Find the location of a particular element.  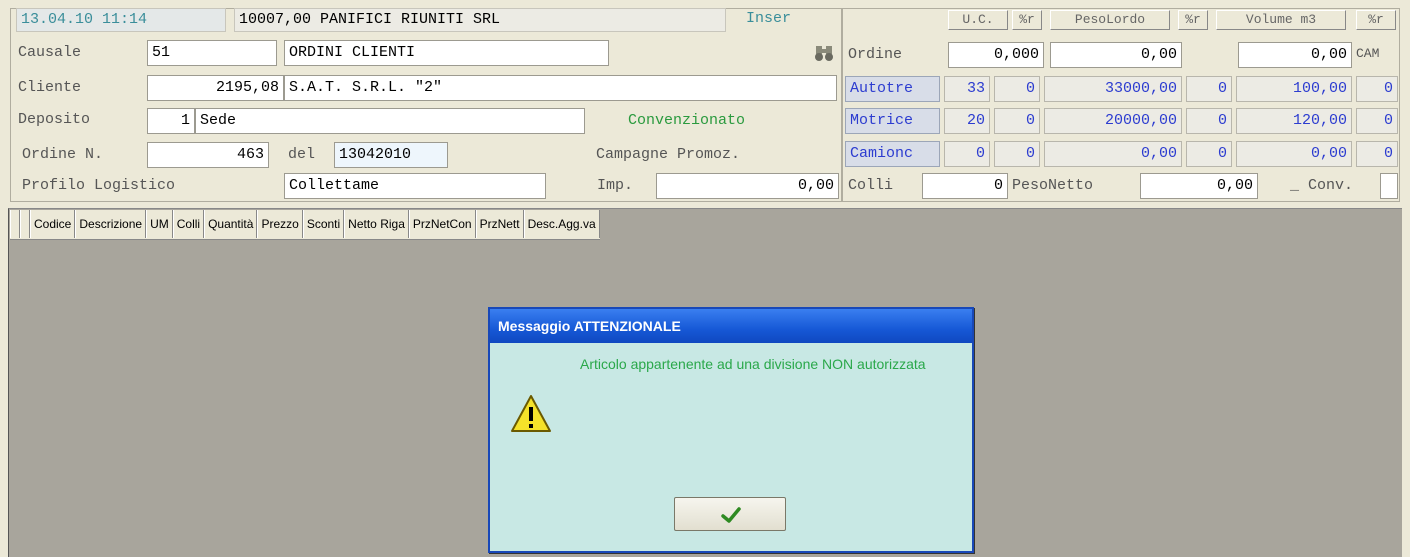

row-camionc-label: Camionc is located at coordinates (892, 154).